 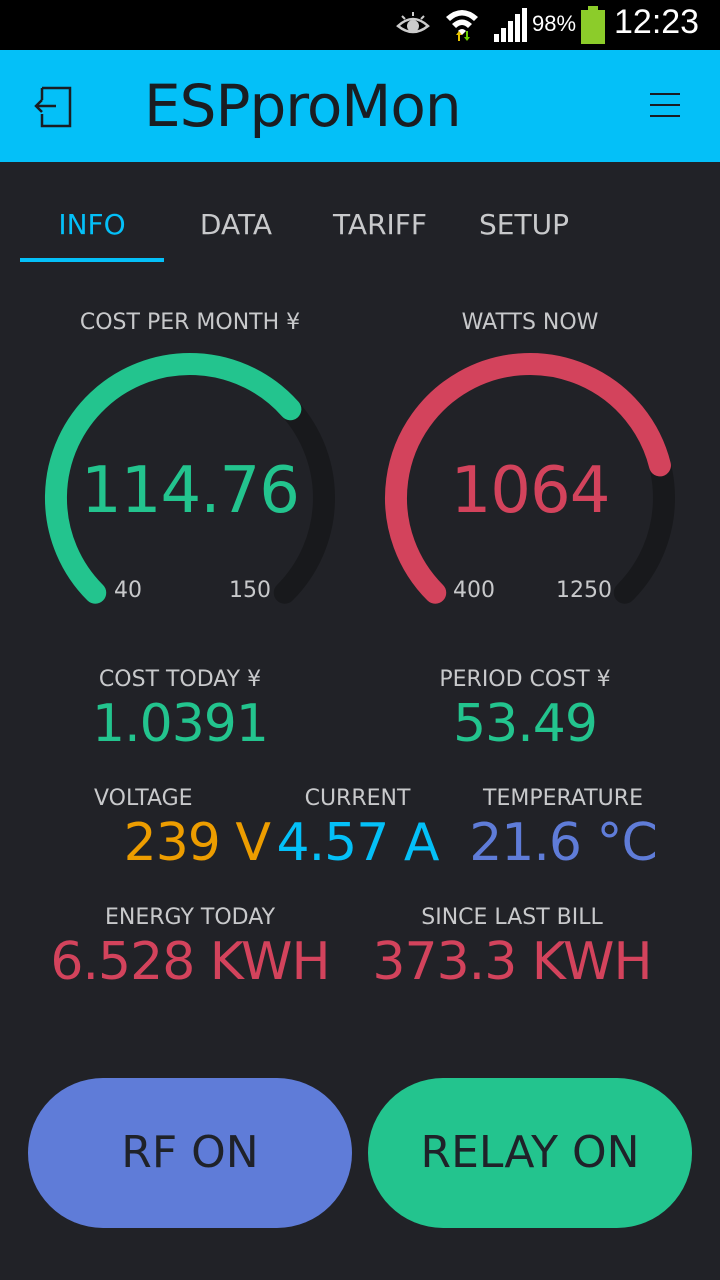 I want to click on relay-on-button: RELAY ON, so click(x=530, y=1153).